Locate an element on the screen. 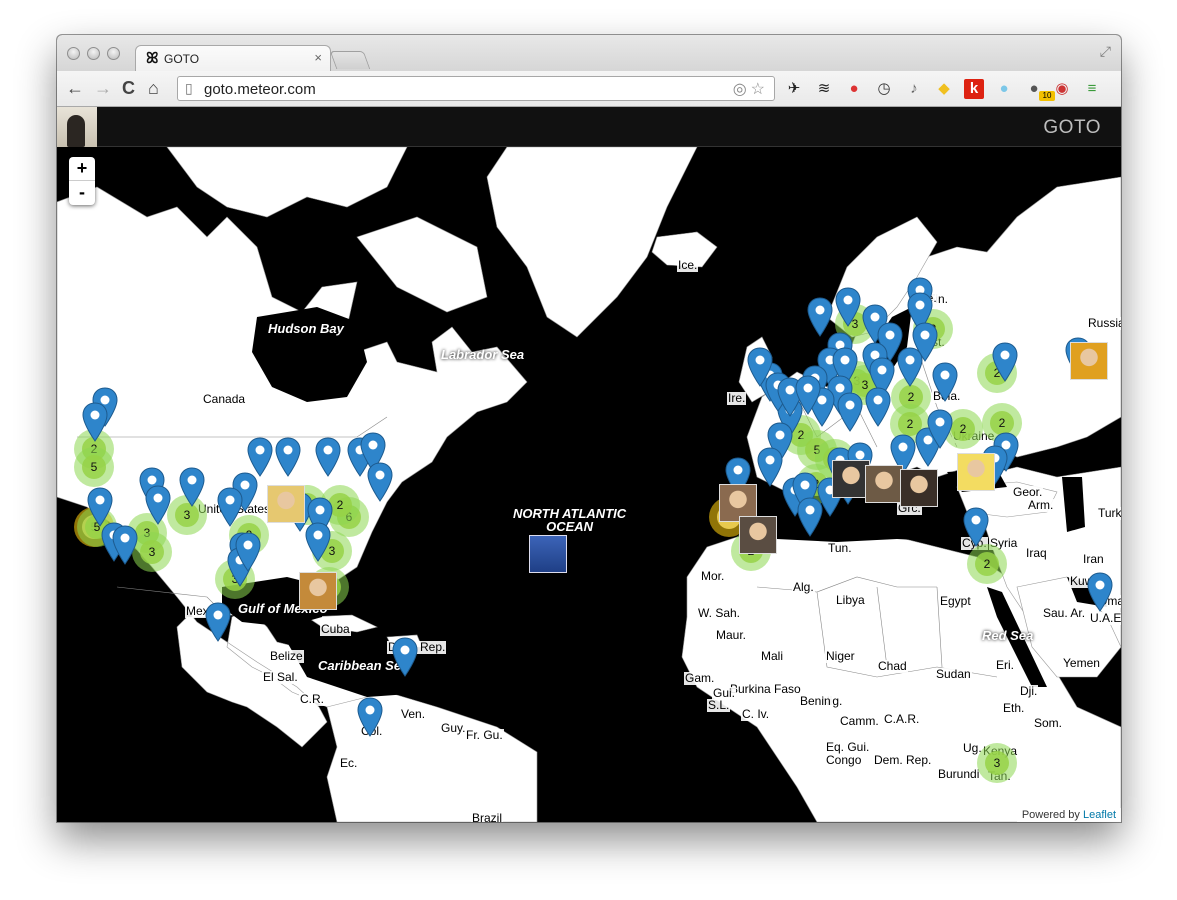 The width and height of the screenshot is (1177, 900). country-label: C.R. is located at coordinates (312, 699).